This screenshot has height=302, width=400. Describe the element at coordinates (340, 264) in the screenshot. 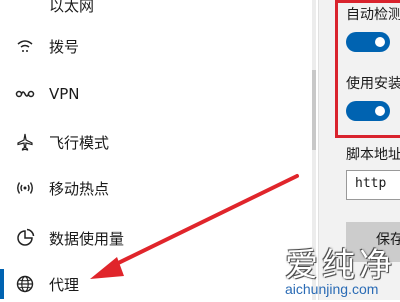

I see `watermark-brand: 爱纯净` at that location.